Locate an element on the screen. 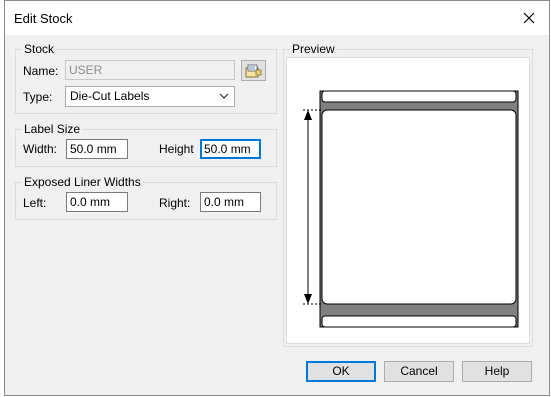 This screenshot has width=551, height=397. width-field: 50.0 mm is located at coordinates (97, 149).